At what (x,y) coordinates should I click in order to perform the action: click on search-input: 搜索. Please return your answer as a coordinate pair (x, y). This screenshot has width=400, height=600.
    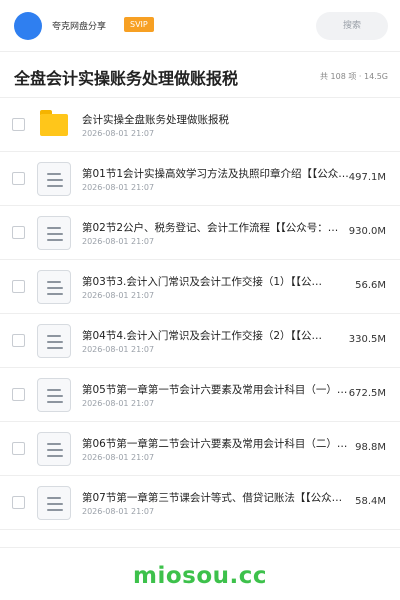
    Looking at the image, I should click on (352, 26).